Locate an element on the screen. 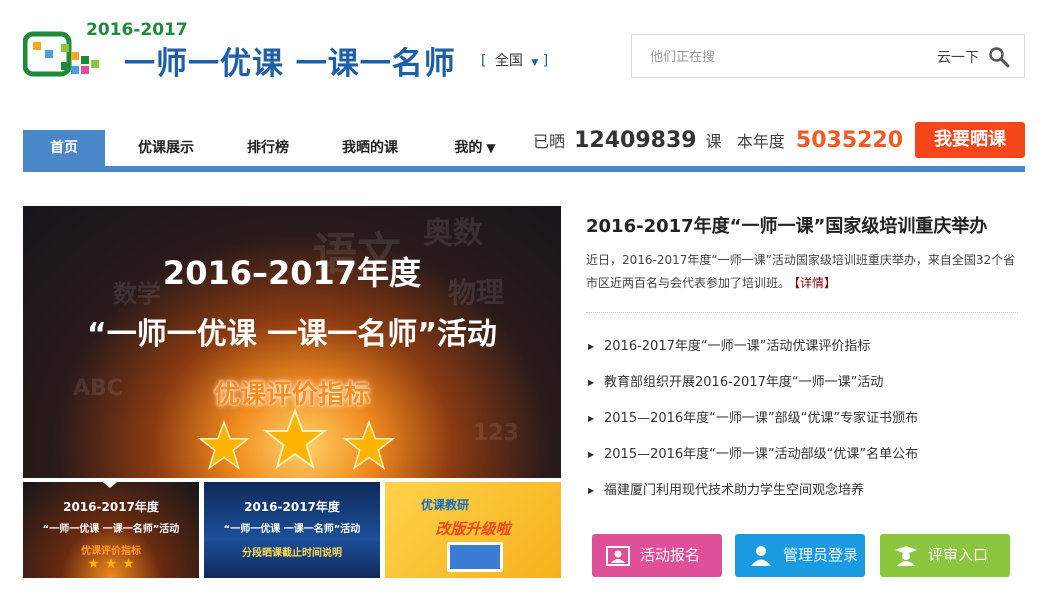 The height and width of the screenshot is (600, 1050). news-item: ▶ 2015—2016年度“一师一课”活动部级“优课”名单公布 is located at coordinates (802, 462).